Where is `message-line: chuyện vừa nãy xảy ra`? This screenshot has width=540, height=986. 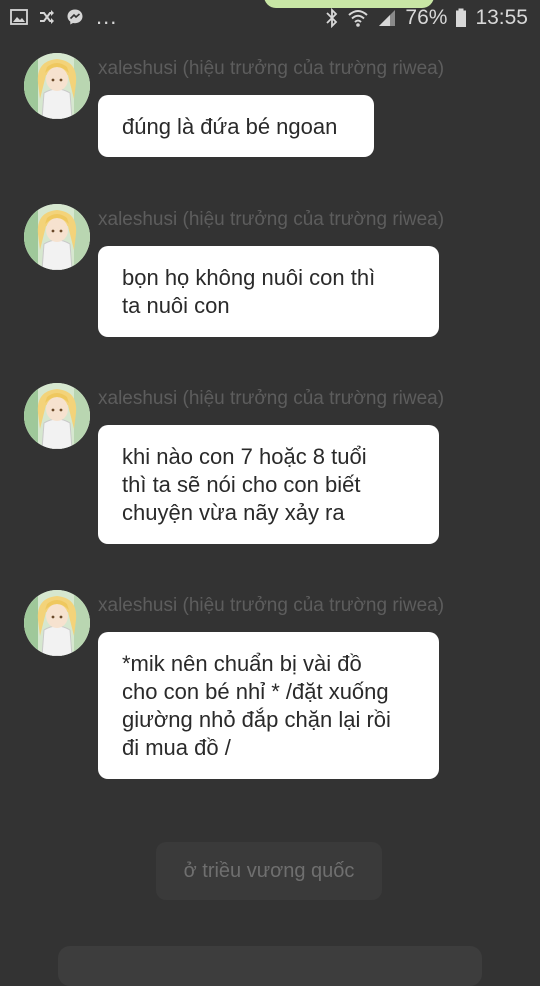
message-line: chuyện vừa nãy xảy ra is located at coordinates (233, 512).